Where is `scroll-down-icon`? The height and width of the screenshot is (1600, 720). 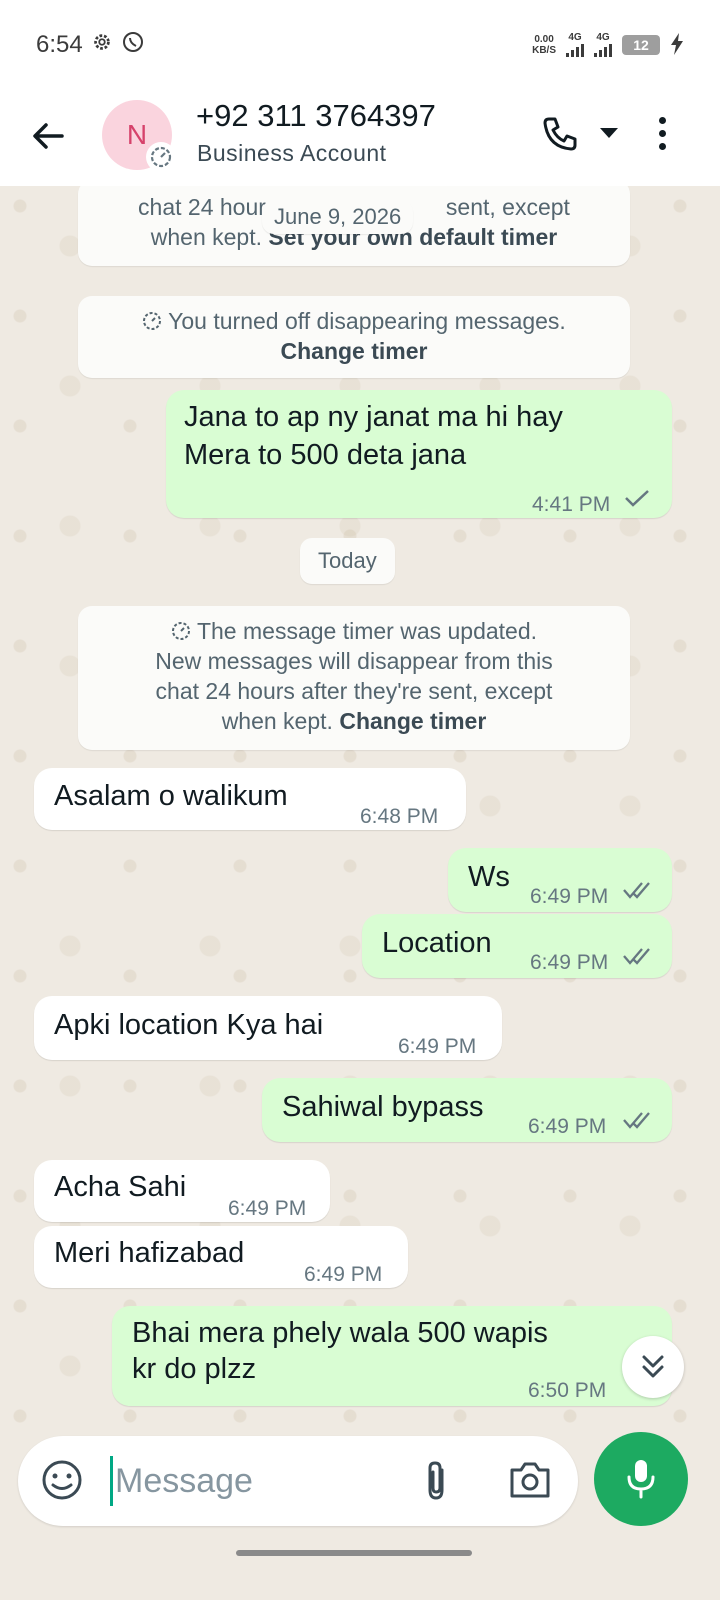 scroll-down-icon is located at coordinates (653, 1366).